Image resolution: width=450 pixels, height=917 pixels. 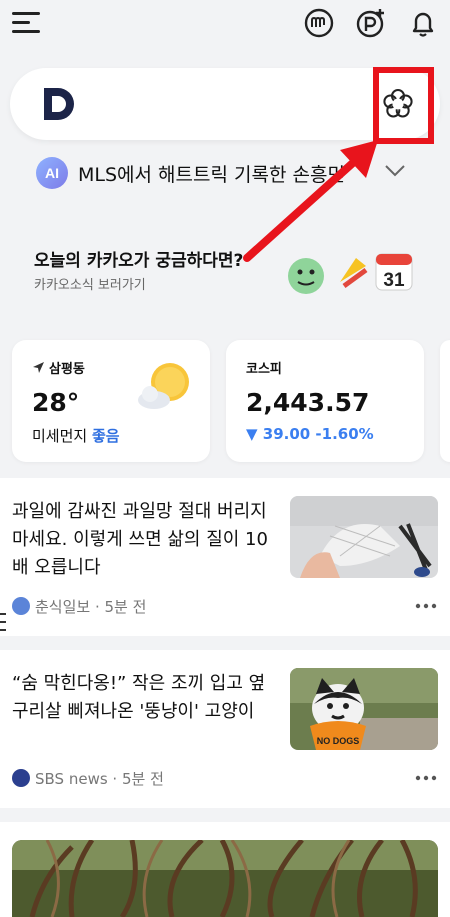 I want to click on thumb-caption: NO DOGS, so click(x=338, y=741).